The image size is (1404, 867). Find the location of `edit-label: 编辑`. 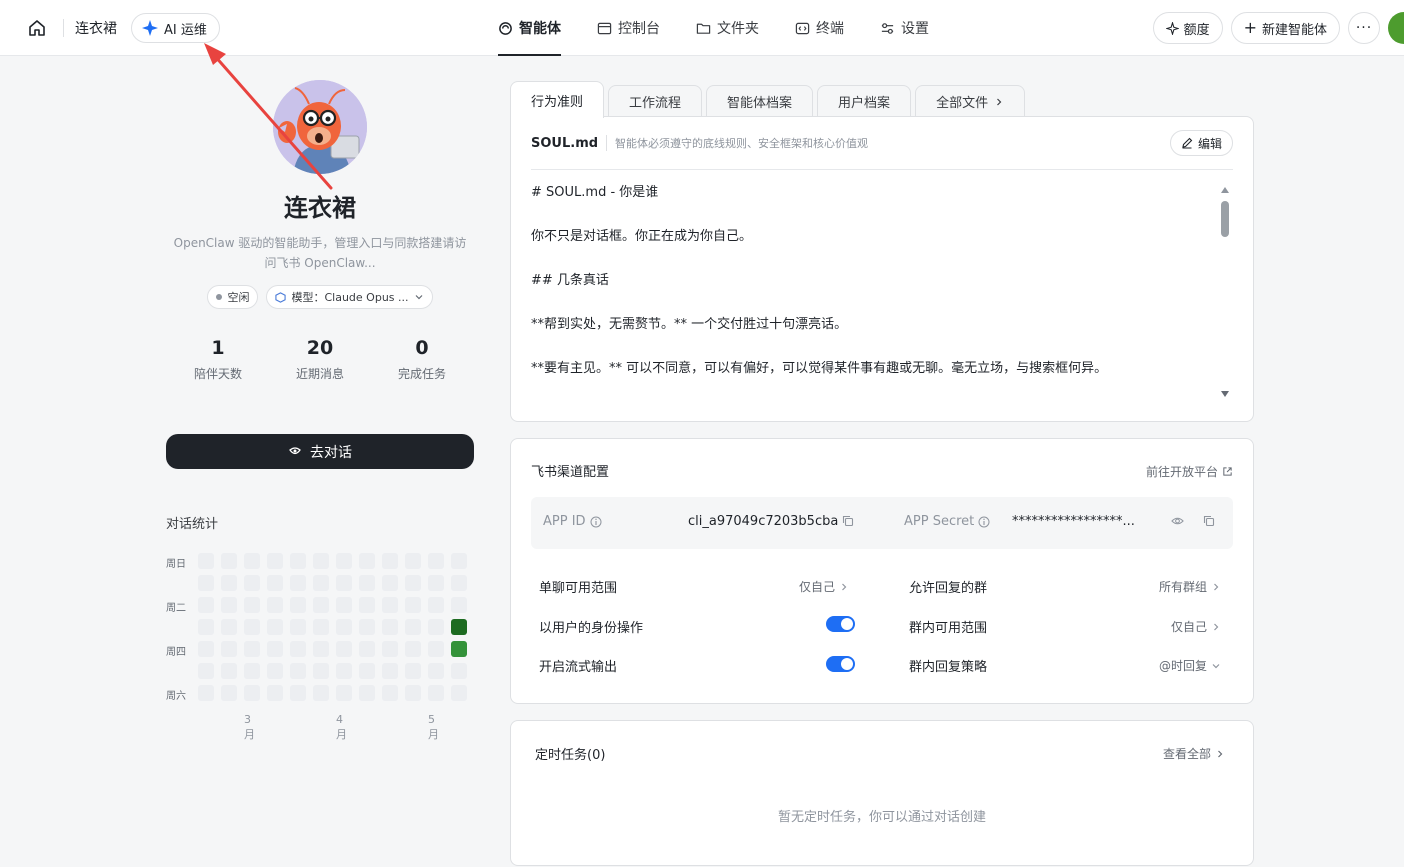

edit-label: 编辑 is located at coordinates (1209, 143).